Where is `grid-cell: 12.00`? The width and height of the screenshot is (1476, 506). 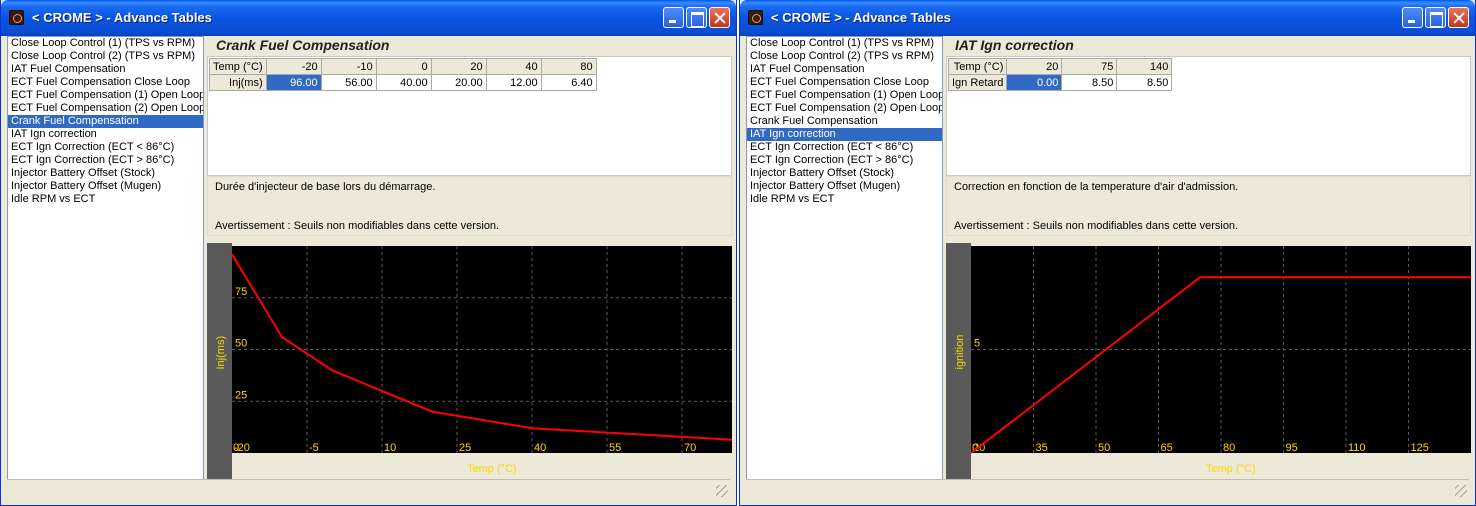 grid-cell: 12.00 is located at coordinates (513, 82).